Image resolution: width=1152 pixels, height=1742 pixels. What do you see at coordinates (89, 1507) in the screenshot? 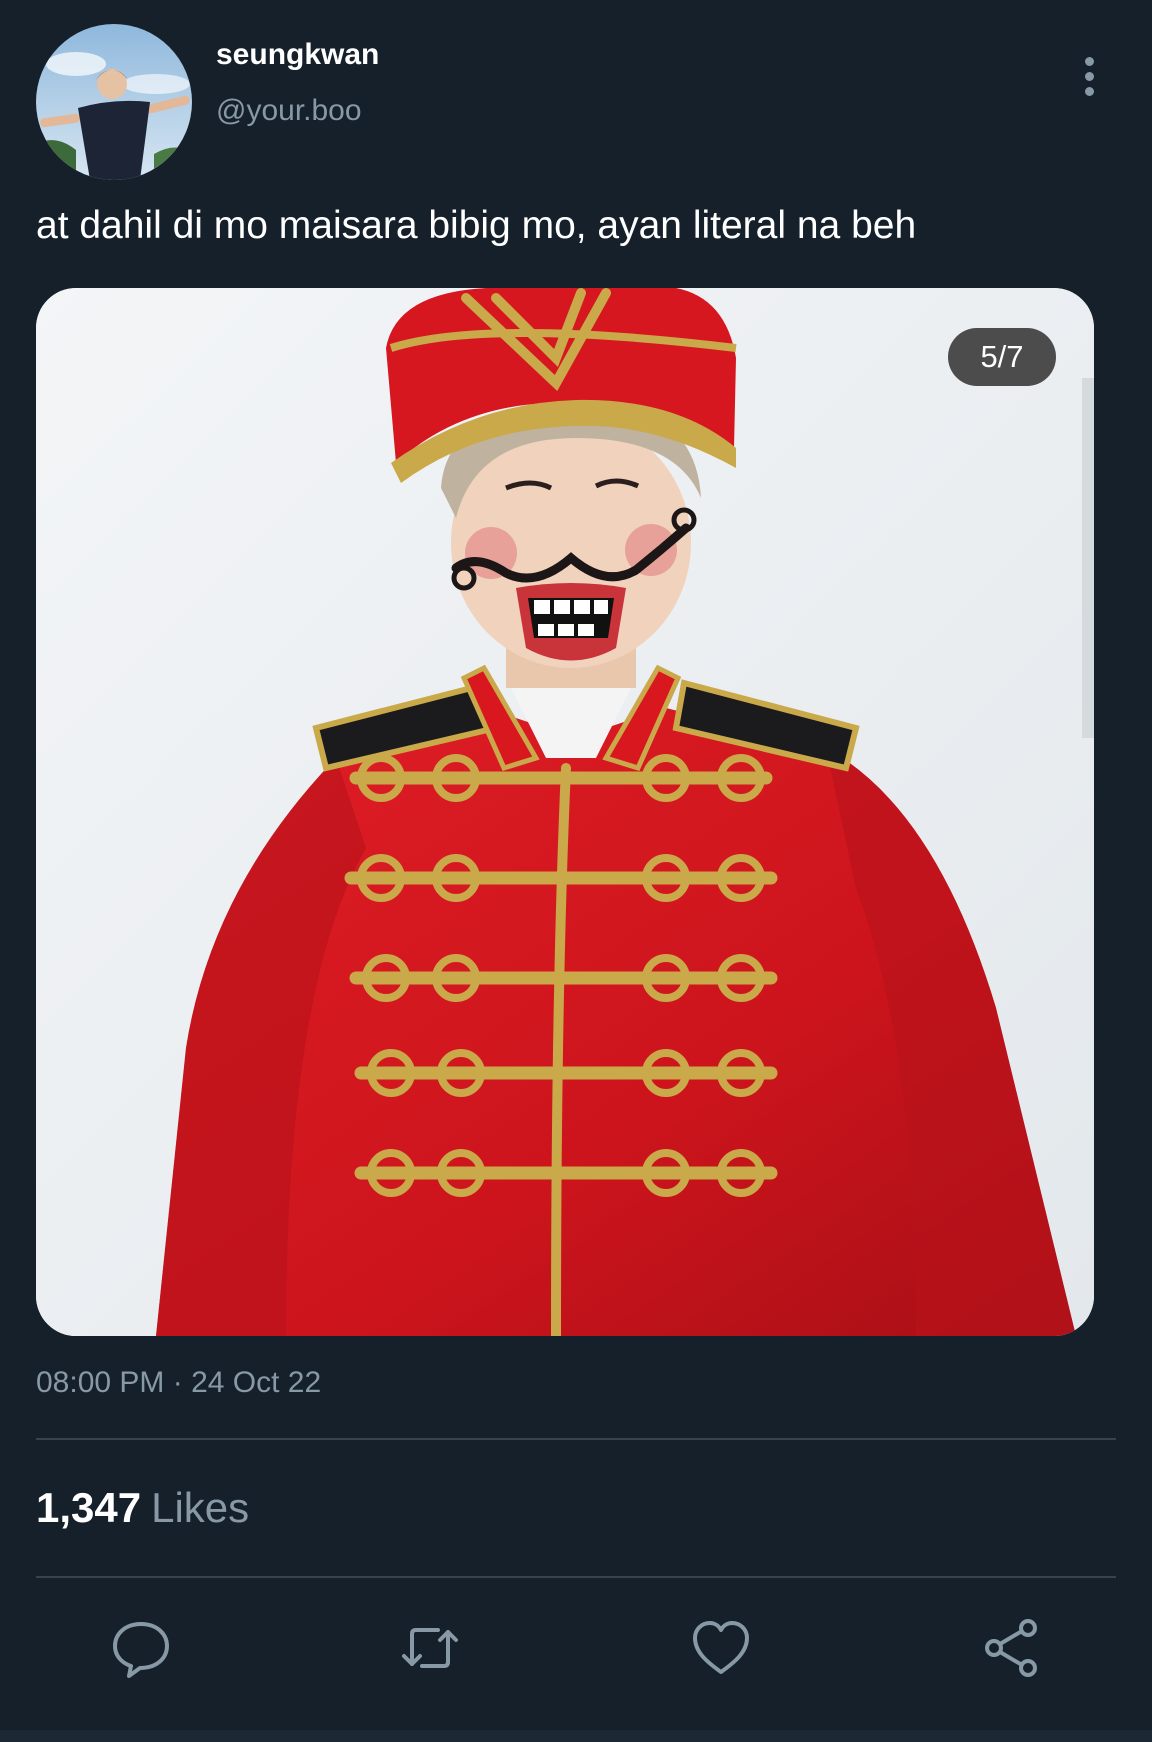
I see `likes-count: 1,347` at bounding box center [89, 1507].